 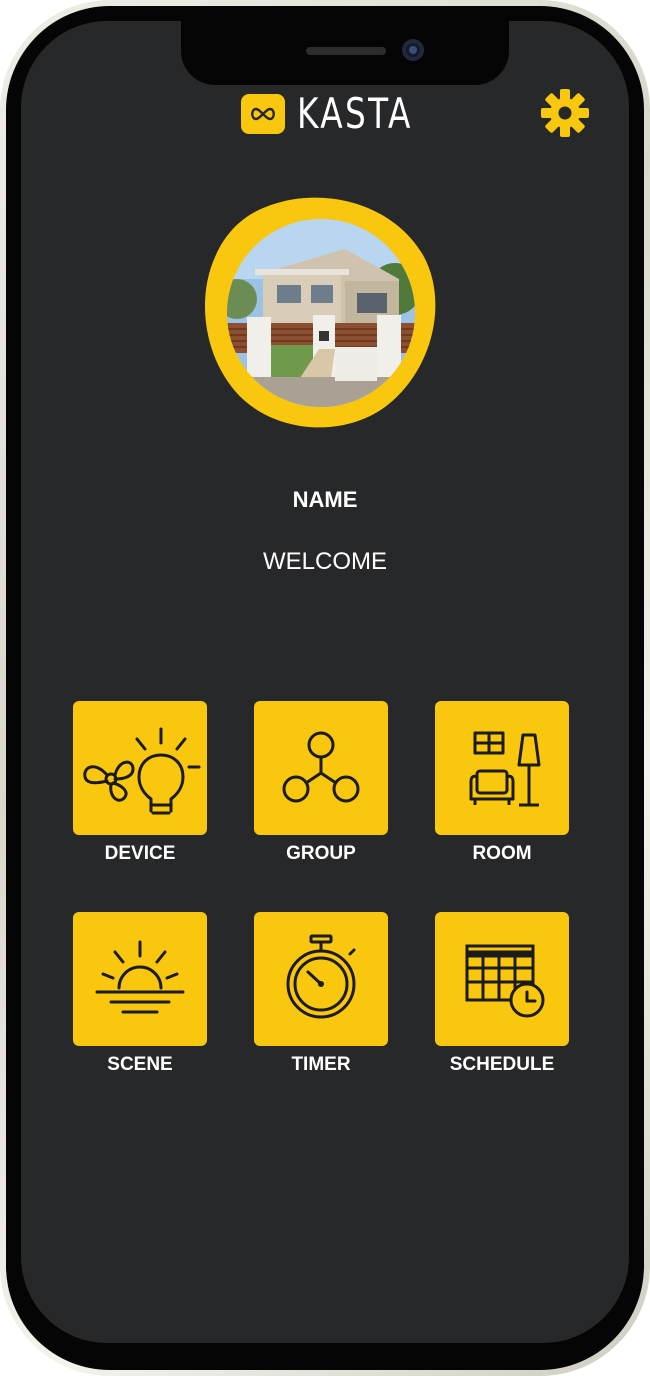 I want to click on schedule-button, so click(x=502, y=979).